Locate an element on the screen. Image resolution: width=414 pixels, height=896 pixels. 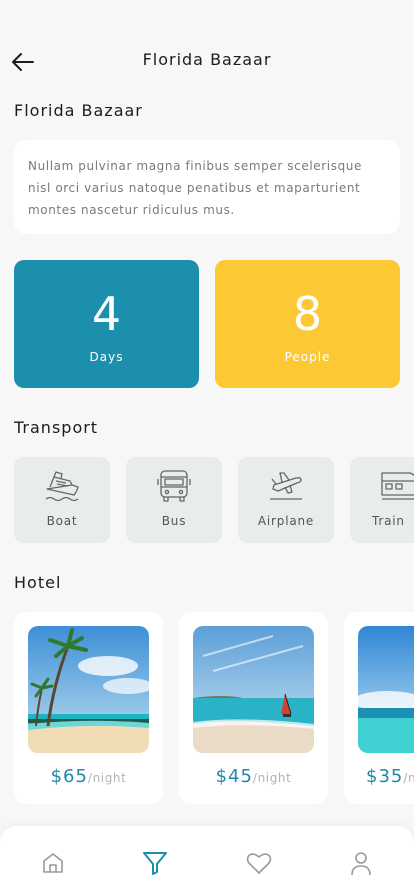
destination-title: Florida Bazaar is located at coordinates (78, 110).